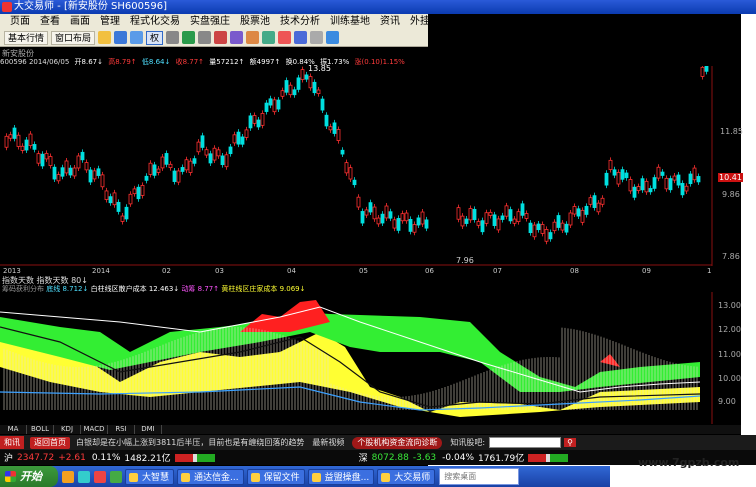  Describe the element at coordinates (285, 37) in the screenshot. I see `bookmark-icon` at that location.